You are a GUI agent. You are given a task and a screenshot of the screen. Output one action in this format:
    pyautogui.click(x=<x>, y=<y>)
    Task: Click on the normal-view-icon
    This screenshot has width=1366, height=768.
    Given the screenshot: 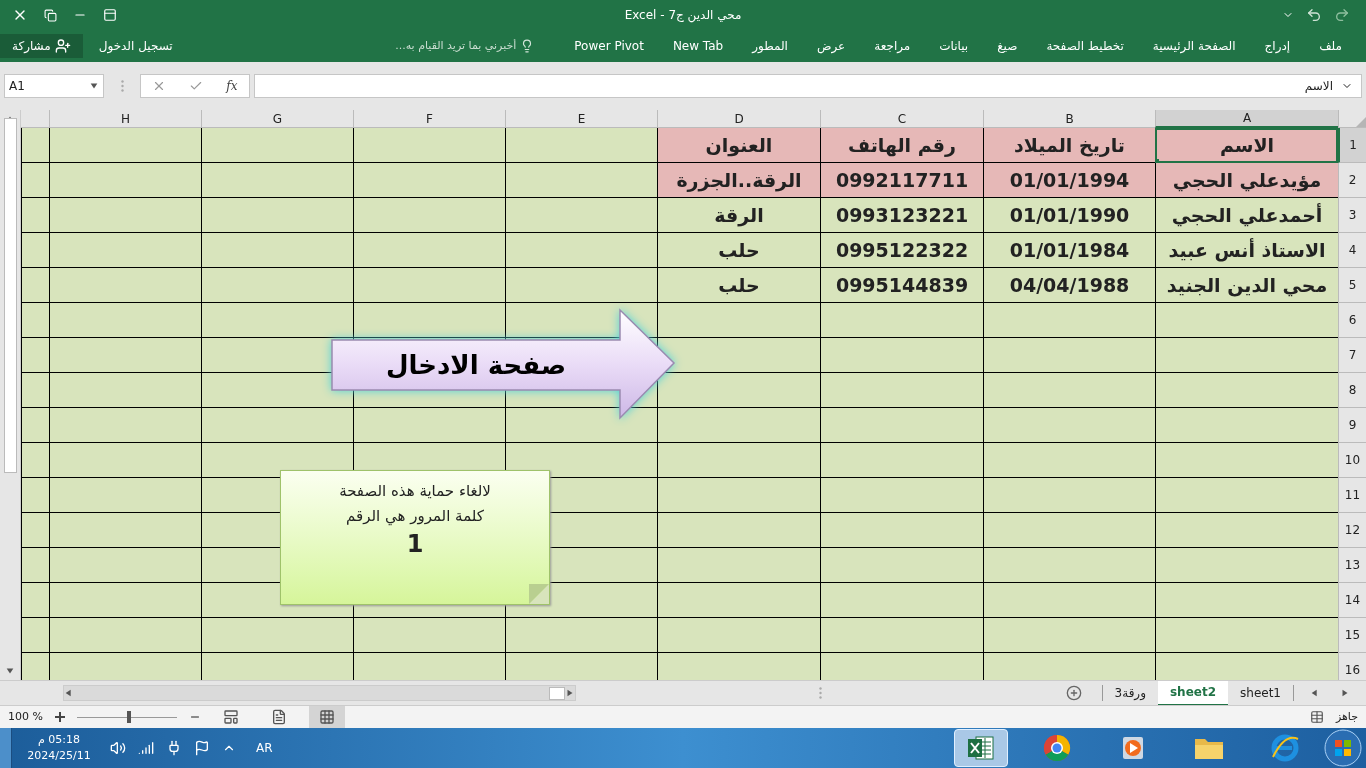 What is the action you would take?
    pyautogui.click(x=326, y=717)
    